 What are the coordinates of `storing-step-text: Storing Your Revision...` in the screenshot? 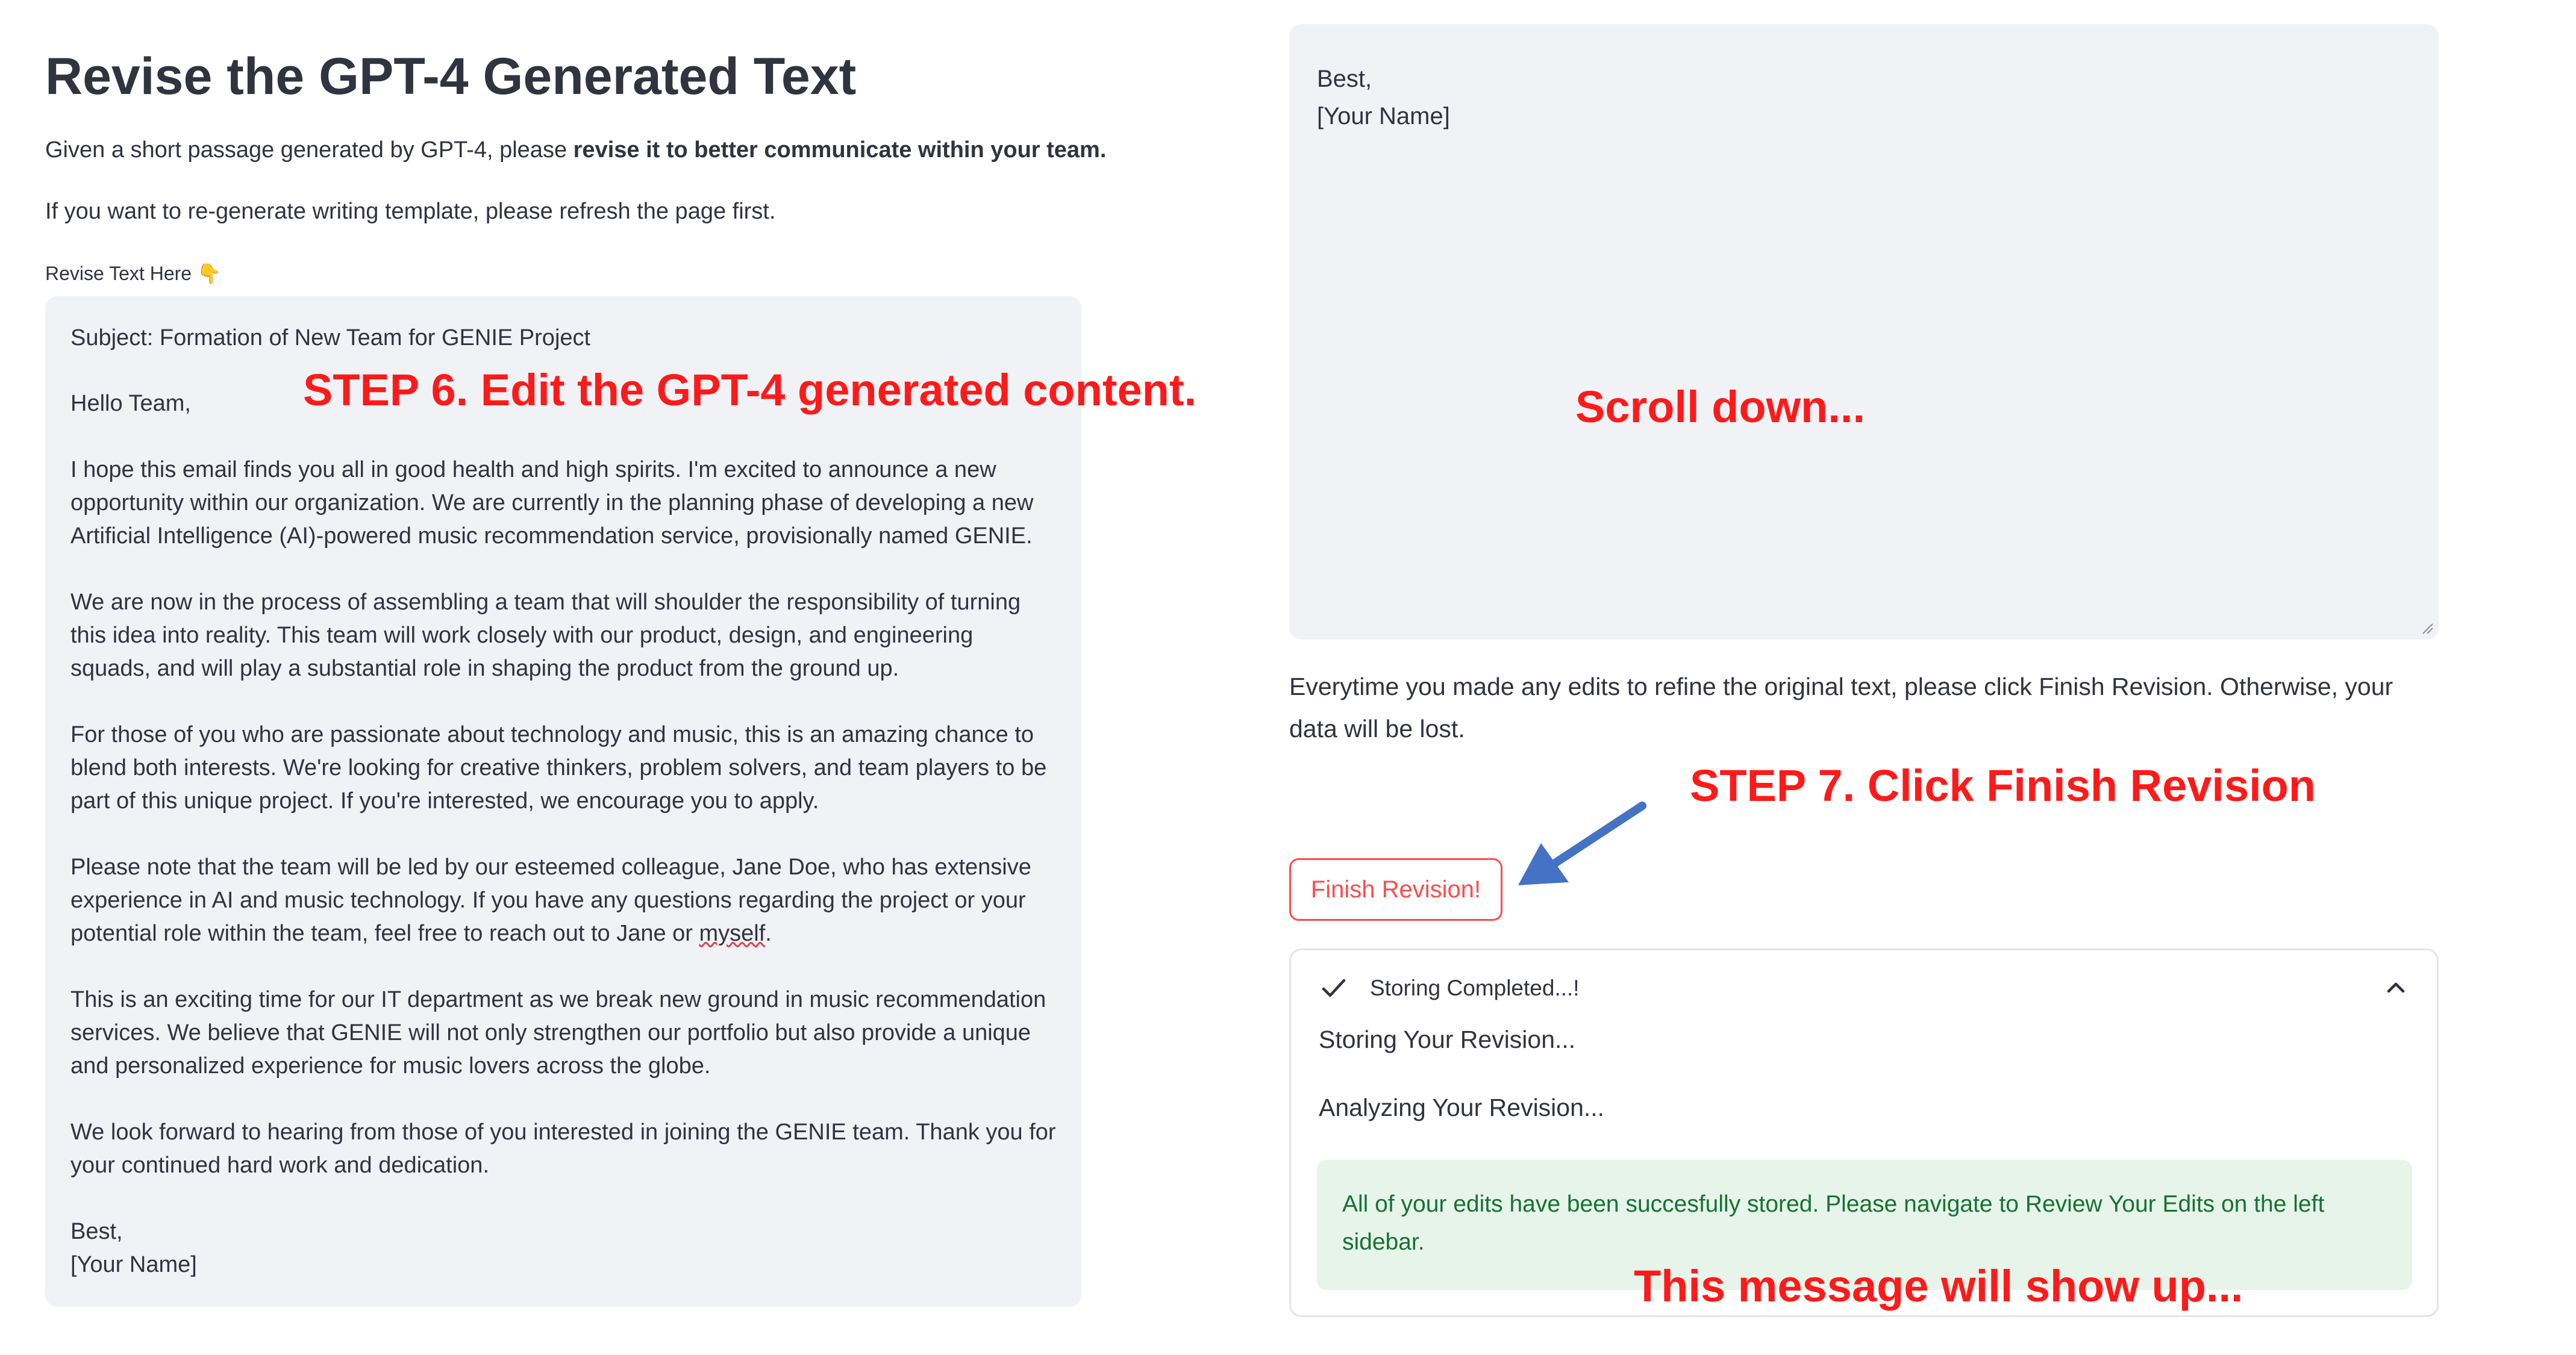 It's located at (1448, 1039).